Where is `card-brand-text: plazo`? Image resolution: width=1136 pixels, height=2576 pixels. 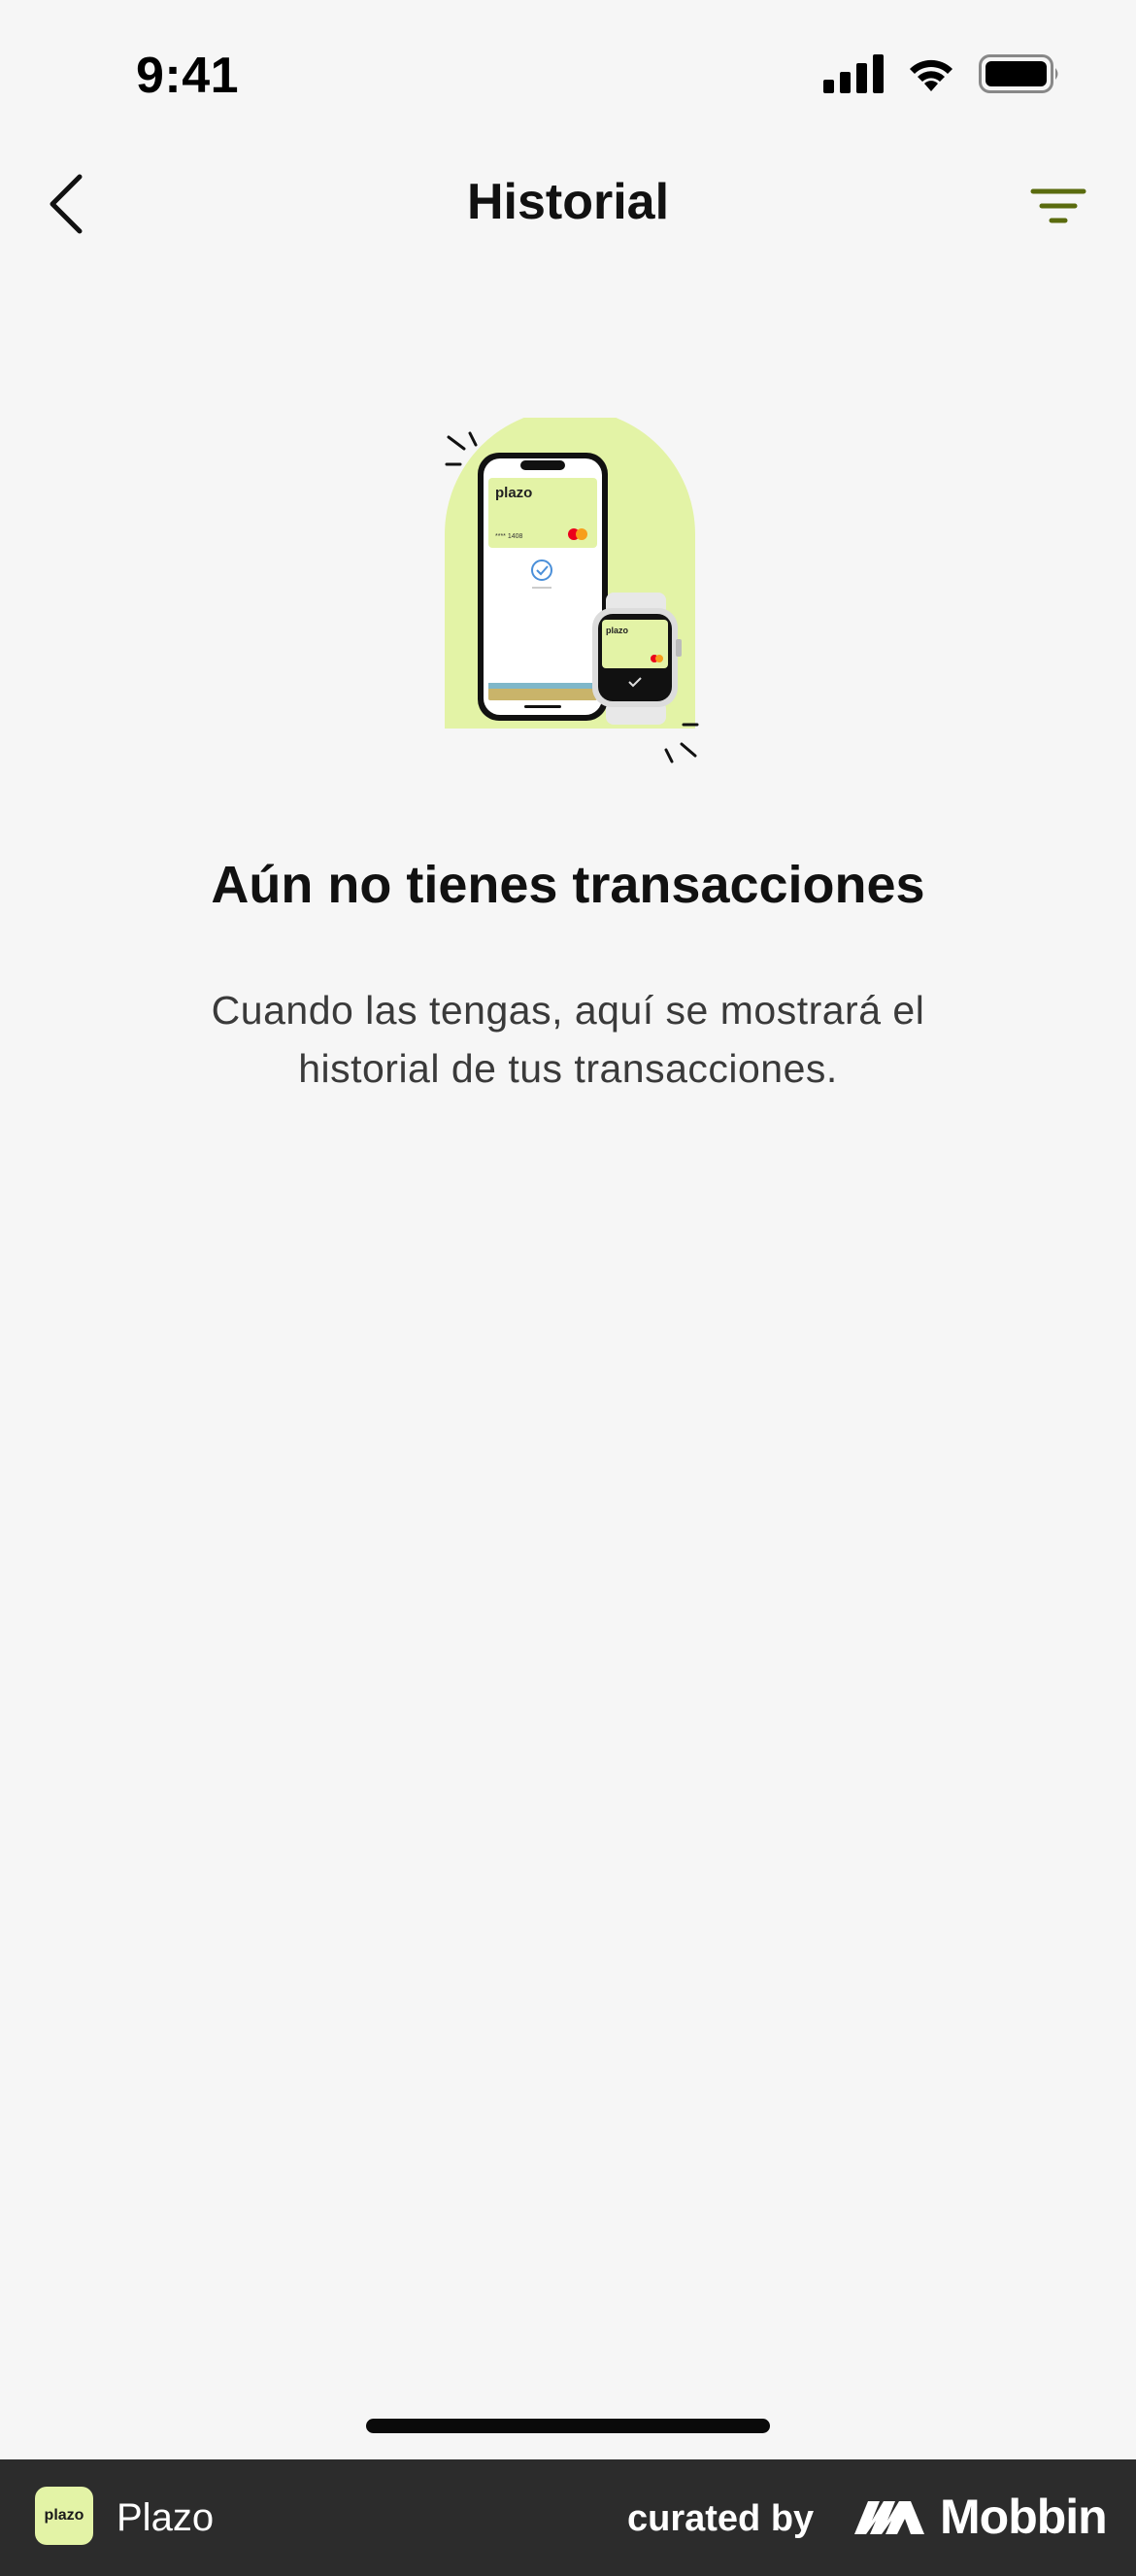 card-brand-text: plazo is located at coordinates (513, 493).